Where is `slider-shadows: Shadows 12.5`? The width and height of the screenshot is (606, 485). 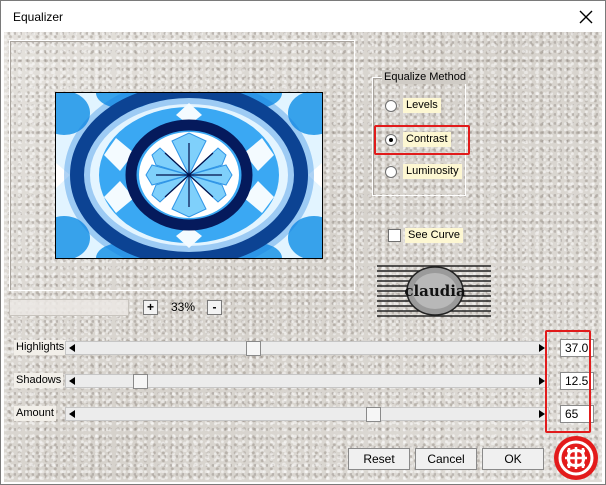 slider-shadows: Shadows 12.5 is located at coordinates (306, 381).